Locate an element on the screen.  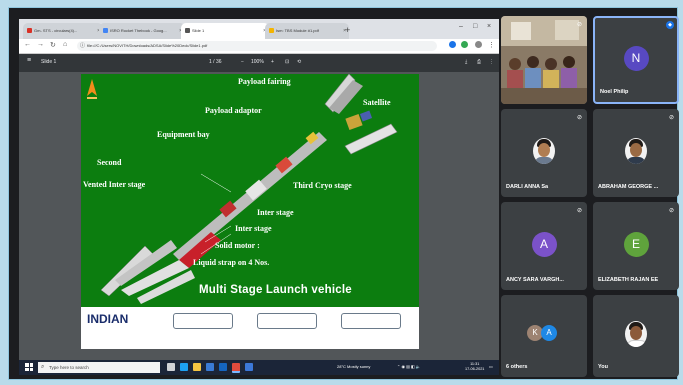
home-icon: ⌂ is located at coordinates (65, 44).